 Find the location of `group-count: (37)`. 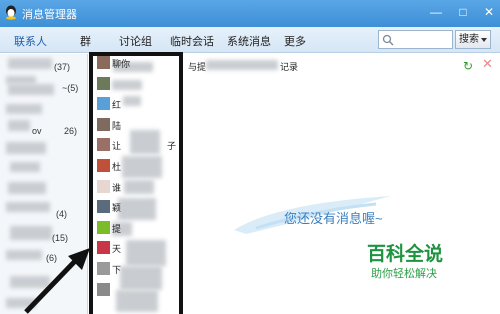

group-count: (37) is located at coordinates (62, 67).